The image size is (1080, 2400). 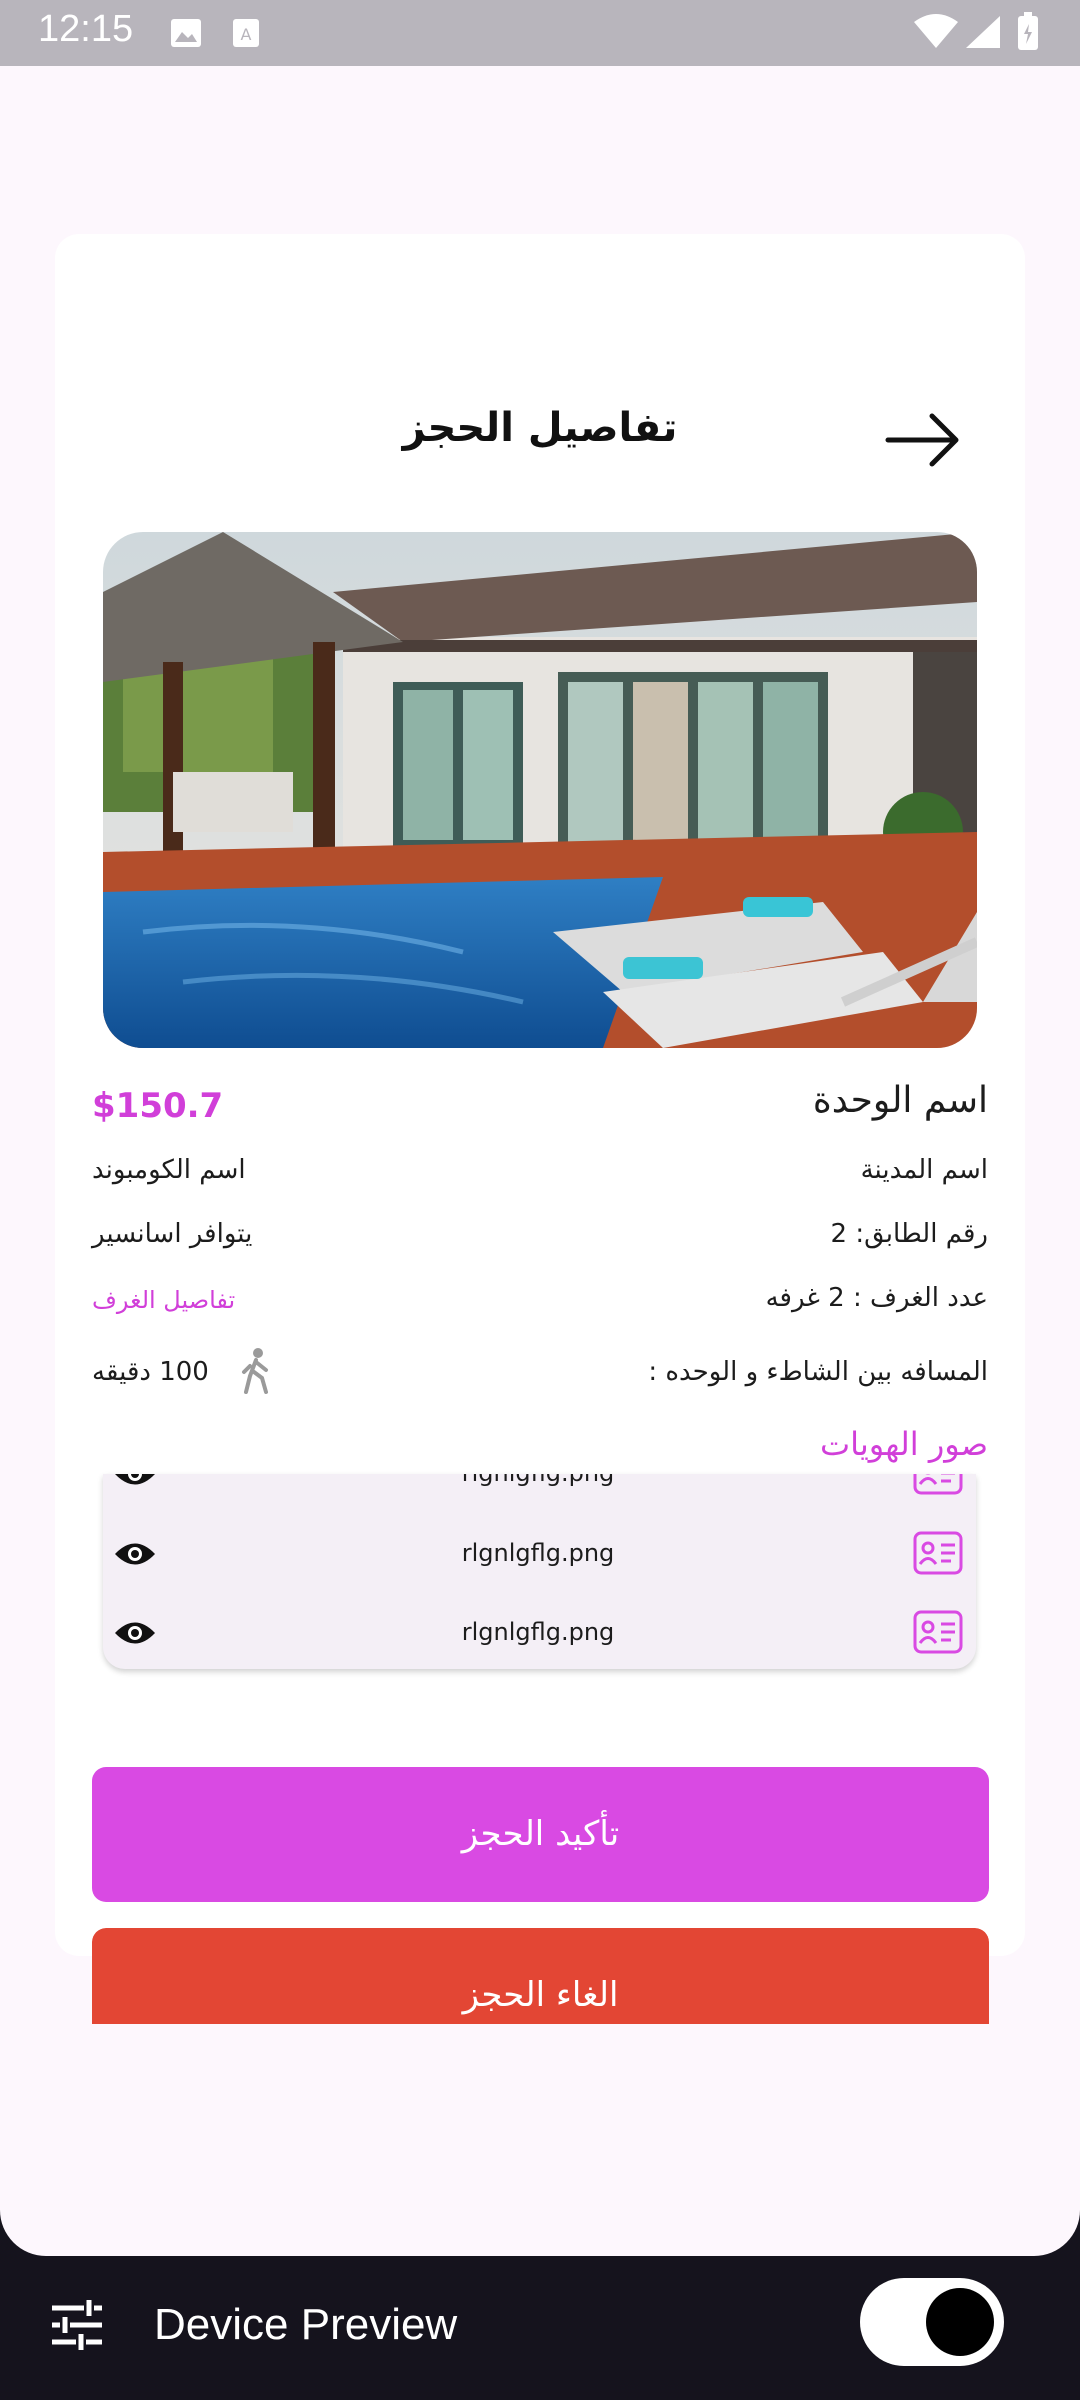 What do you see at coordinates (150, 1372) in the screenshot?
I see `distance-value: 100 دقيقه` at bounding box center [150, 1372].